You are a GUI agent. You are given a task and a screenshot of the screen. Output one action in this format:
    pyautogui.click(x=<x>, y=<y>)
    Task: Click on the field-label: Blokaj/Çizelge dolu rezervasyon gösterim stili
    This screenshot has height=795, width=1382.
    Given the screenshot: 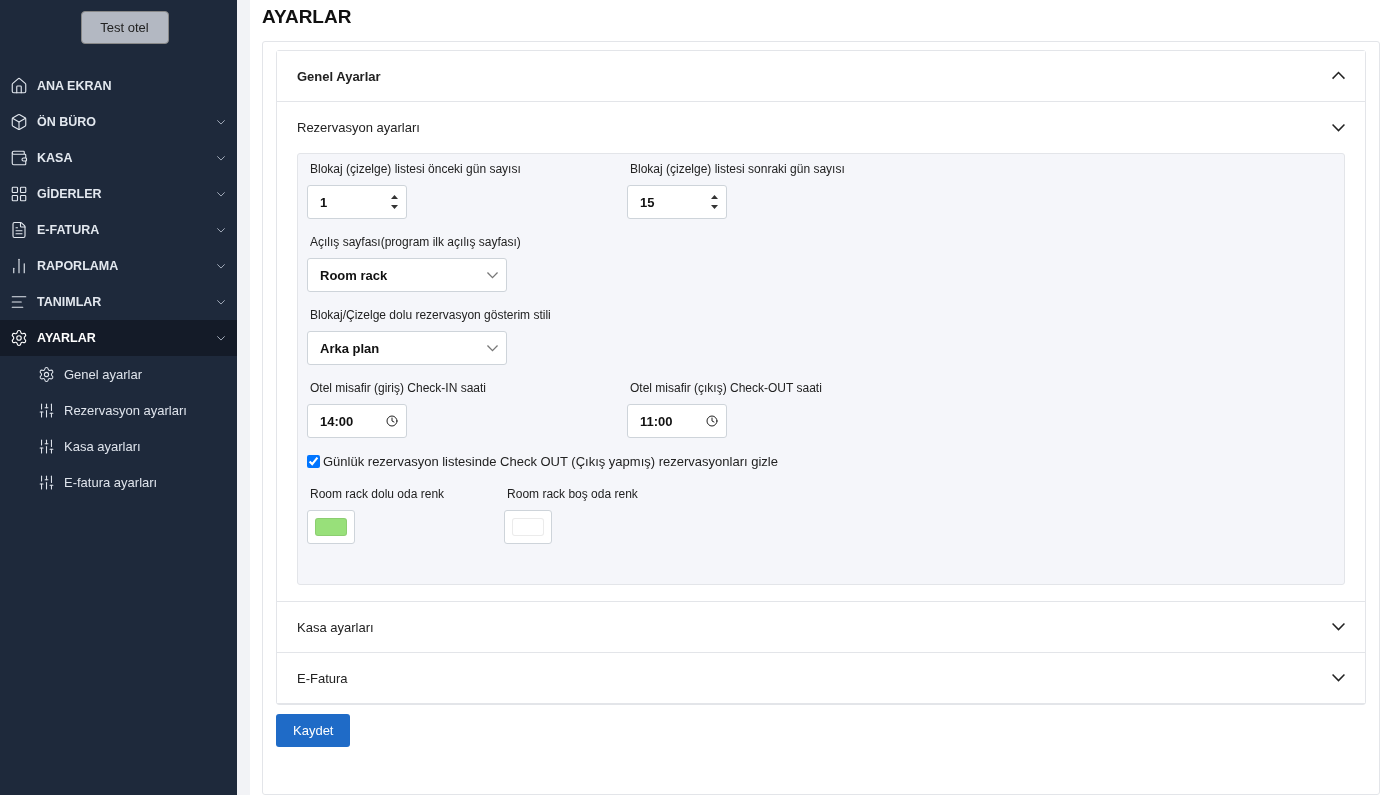 What is the action you would take?
    pyautogui.click(x=430, y=315)
    